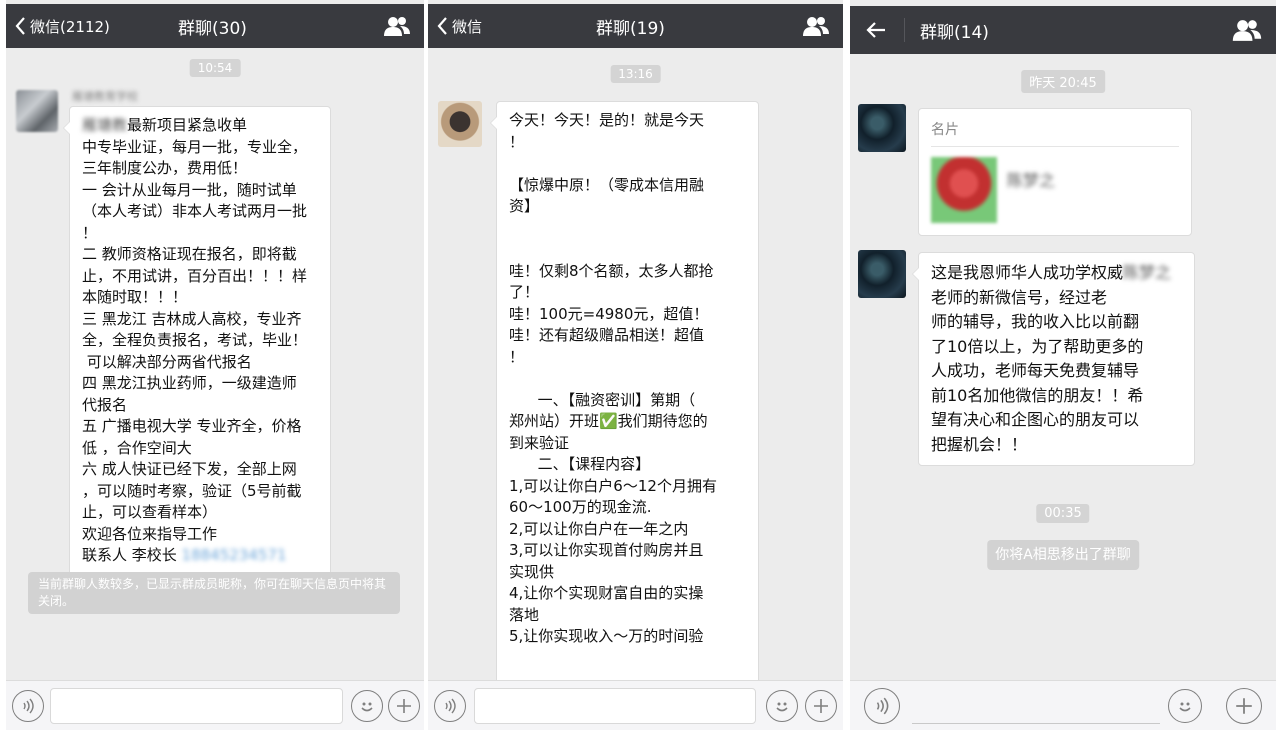 The width and height of the screenshot is (1280, 730). What do you see at coordinates (635, 74) in the screenshot?
I see `timestamp: 13:16` at bounding box center [635, 74].